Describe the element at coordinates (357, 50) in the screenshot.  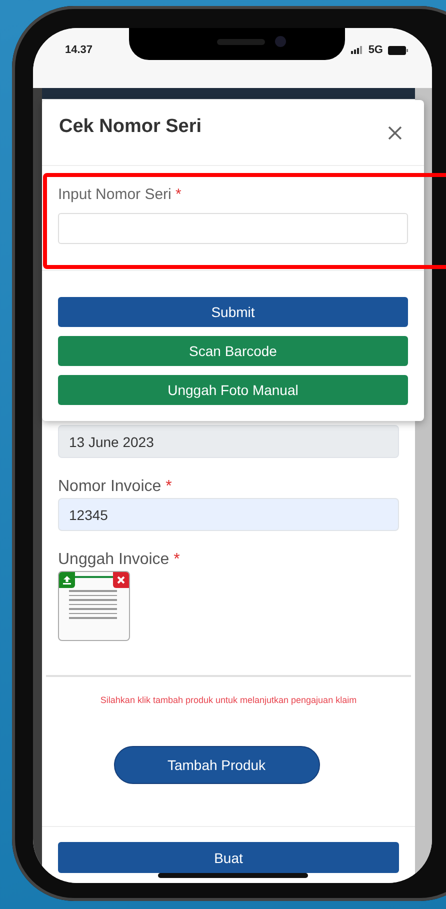
I see `signal-icon` at that location.